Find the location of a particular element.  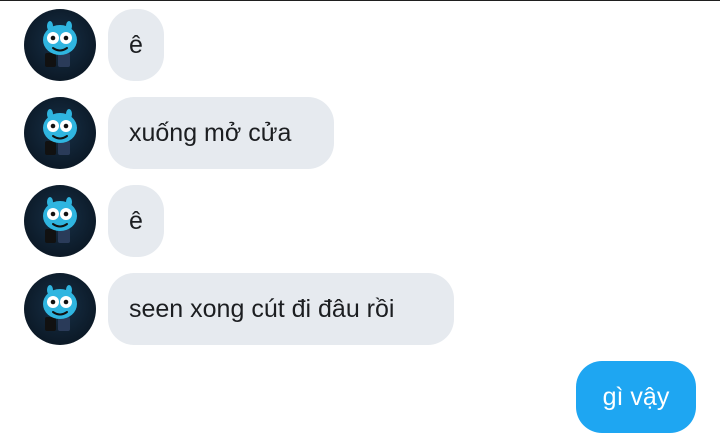

outgoing-message-bubble: gì vậy is located at coordinates (636, 397).